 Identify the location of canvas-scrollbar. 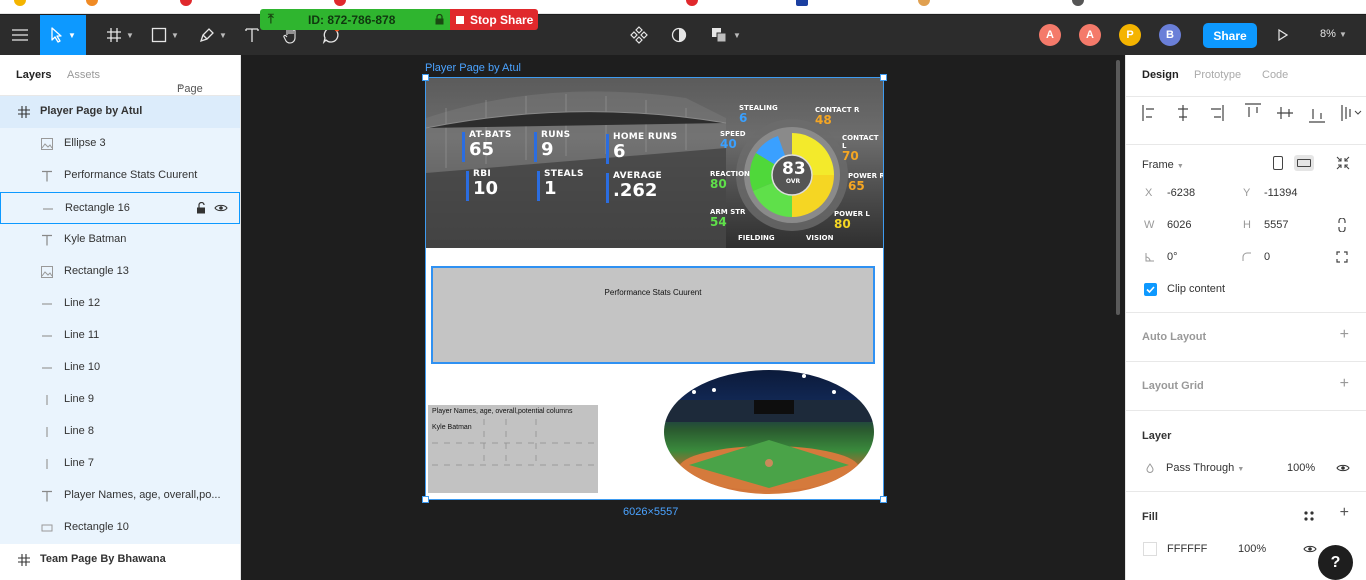
(1118, 187).